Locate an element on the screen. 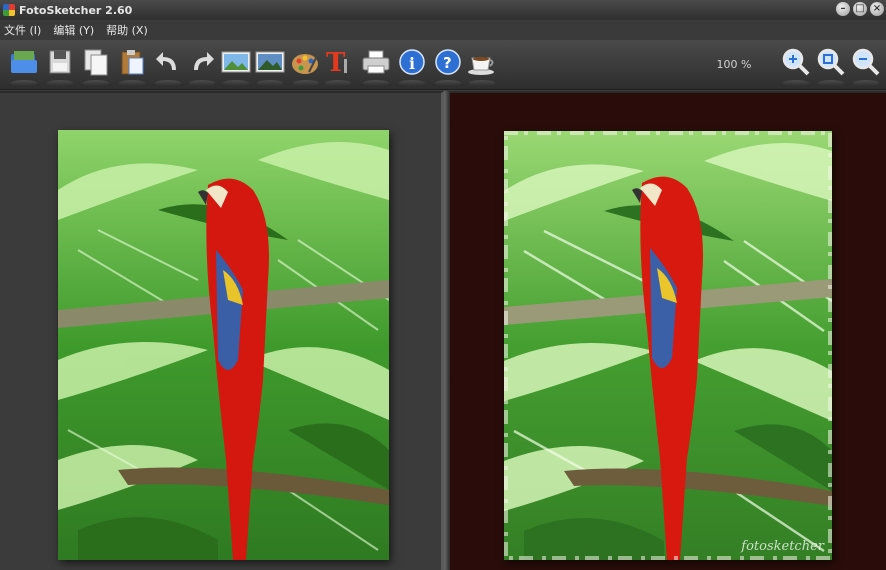 This screenshot has height=570, width=886. undo-button is located at coordinates (168, 66).